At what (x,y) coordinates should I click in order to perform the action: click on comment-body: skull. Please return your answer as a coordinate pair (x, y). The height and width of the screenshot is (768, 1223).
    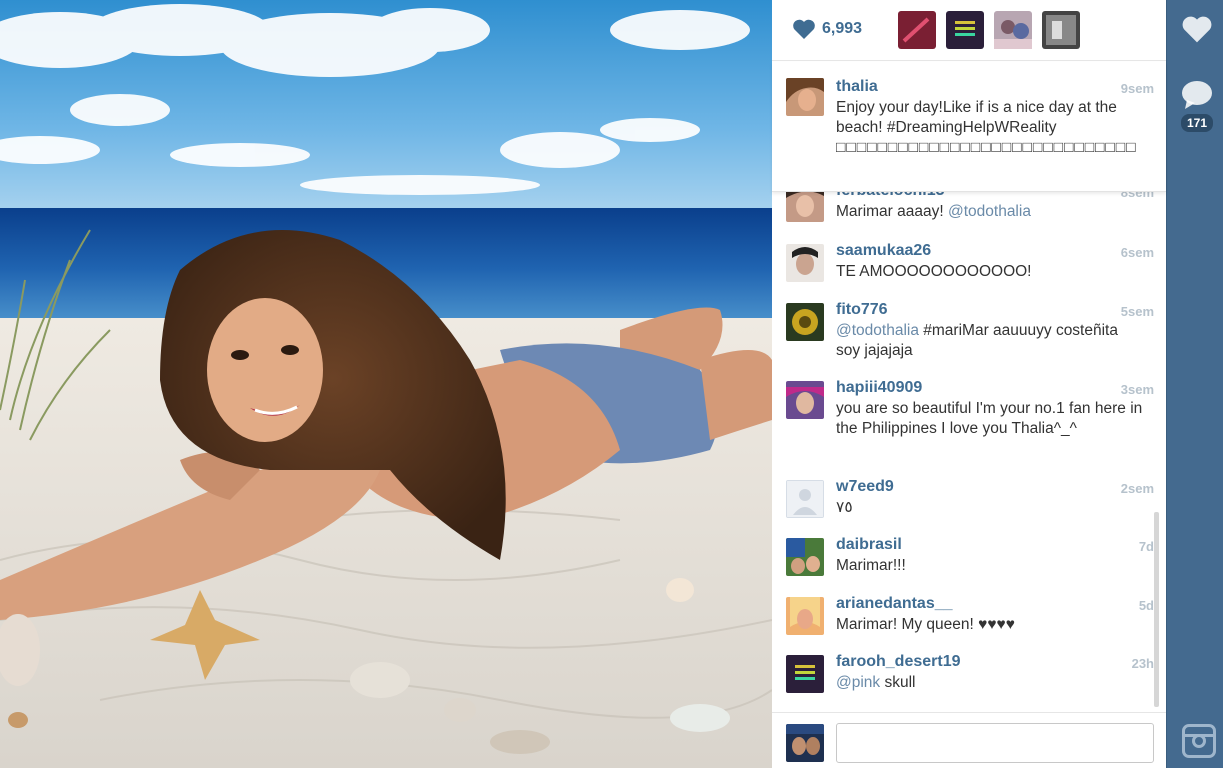
    Looking at the image, I should click on (898, 682).